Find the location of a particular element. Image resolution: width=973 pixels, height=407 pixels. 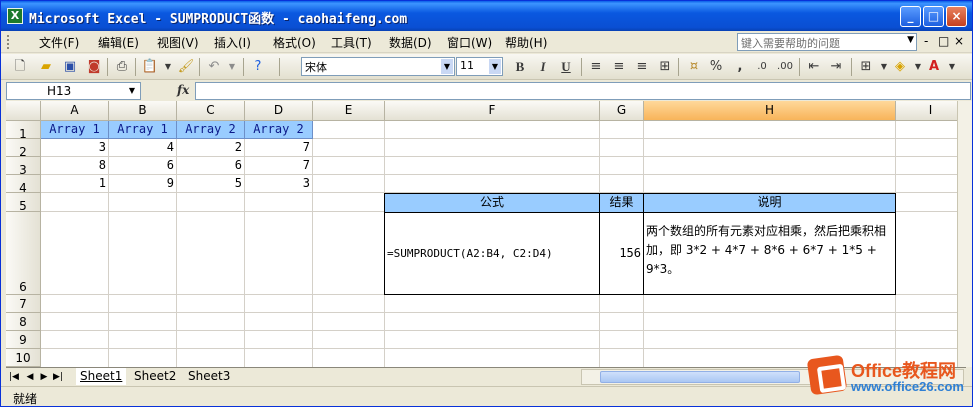

next-sheet-icon: ▶ is located at coordinates (44, 377).